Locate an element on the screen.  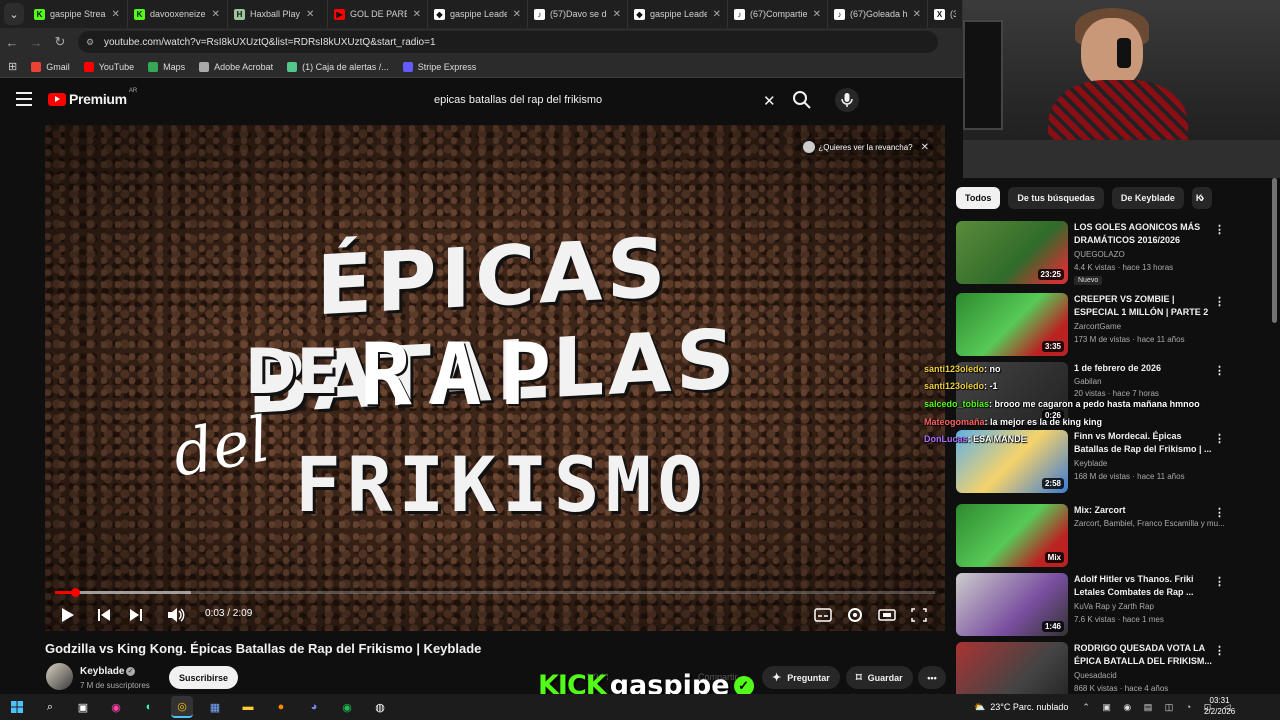
obs-icon: ◍ is located at coordinates (380, 707).